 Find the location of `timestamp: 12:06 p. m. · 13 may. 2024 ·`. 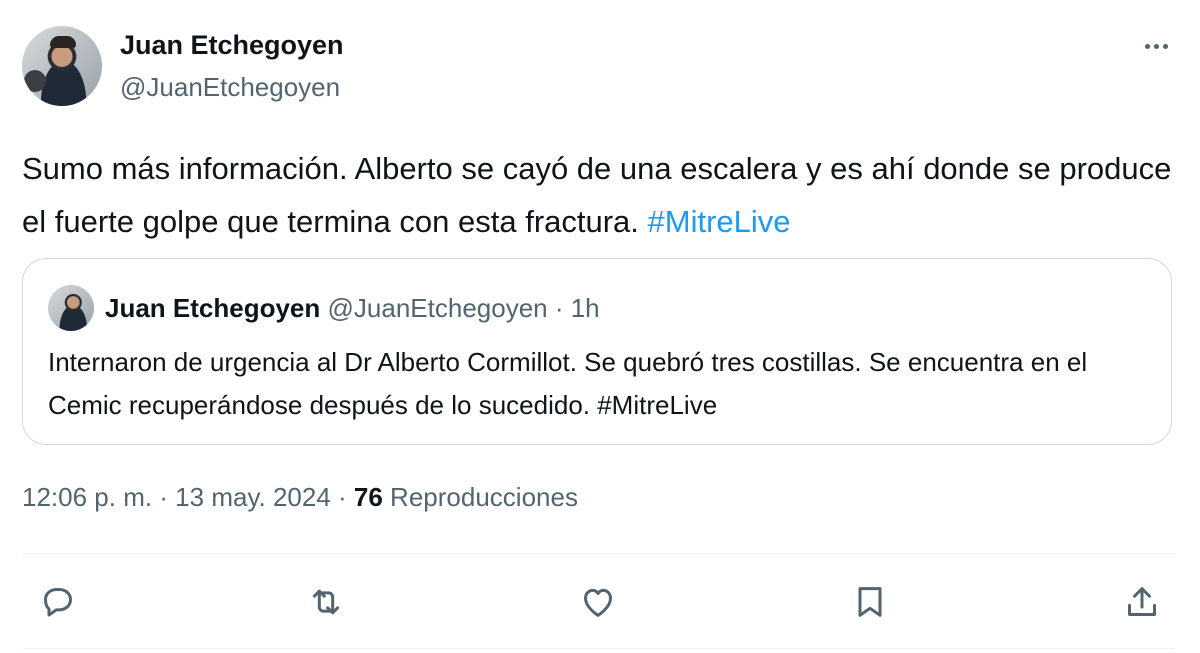

timestamp: 12:06 p. m. · 13 may. 2024 · is located at coordinates (188, 497).